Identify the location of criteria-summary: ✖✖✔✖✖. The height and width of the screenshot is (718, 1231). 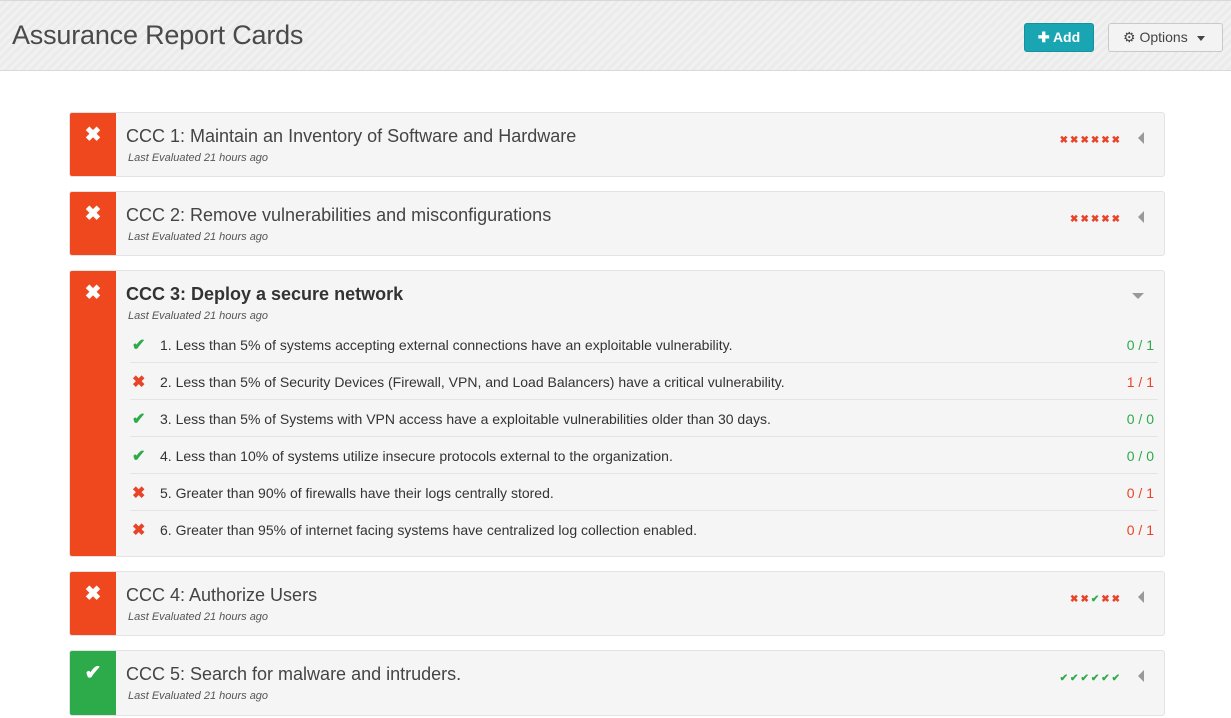
(1096, 599).